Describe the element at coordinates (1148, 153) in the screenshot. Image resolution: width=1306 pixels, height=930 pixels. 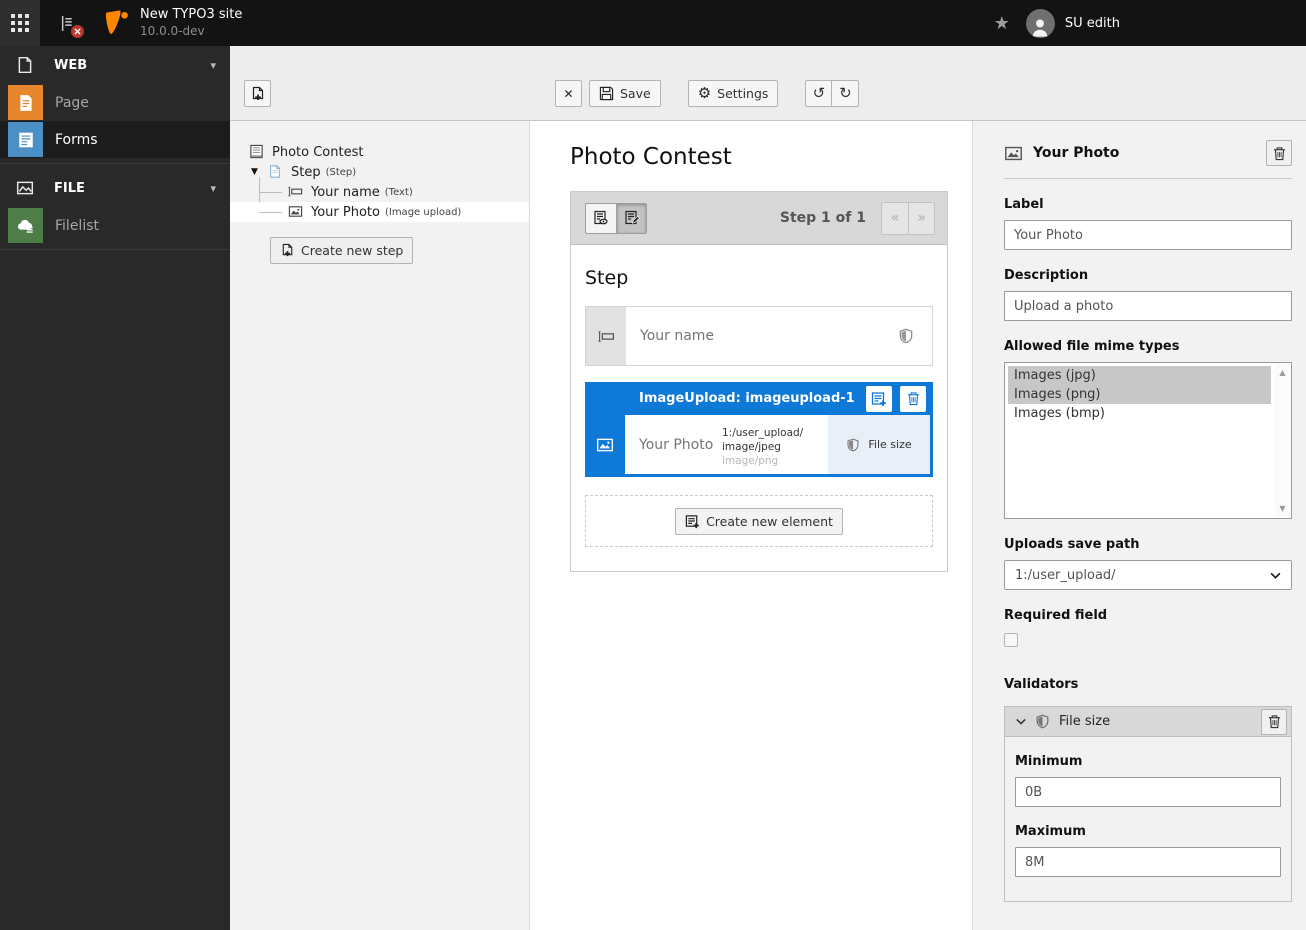
I see `inspector-header: Your Photo` at that location.